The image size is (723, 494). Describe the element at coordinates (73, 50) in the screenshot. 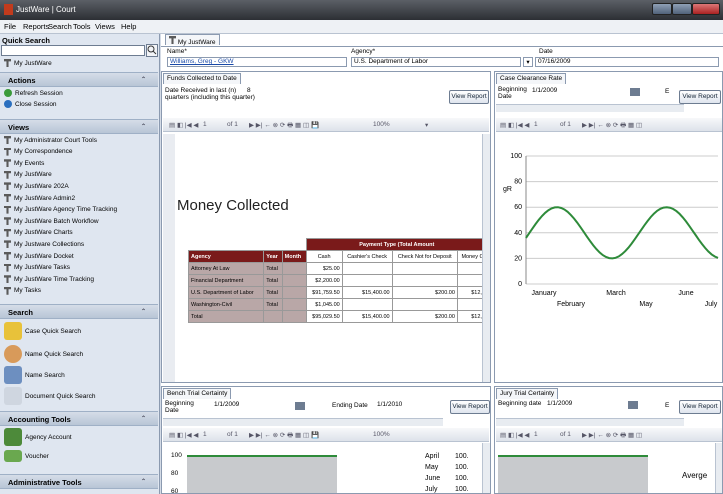

I see `quick-search-input` at that location.